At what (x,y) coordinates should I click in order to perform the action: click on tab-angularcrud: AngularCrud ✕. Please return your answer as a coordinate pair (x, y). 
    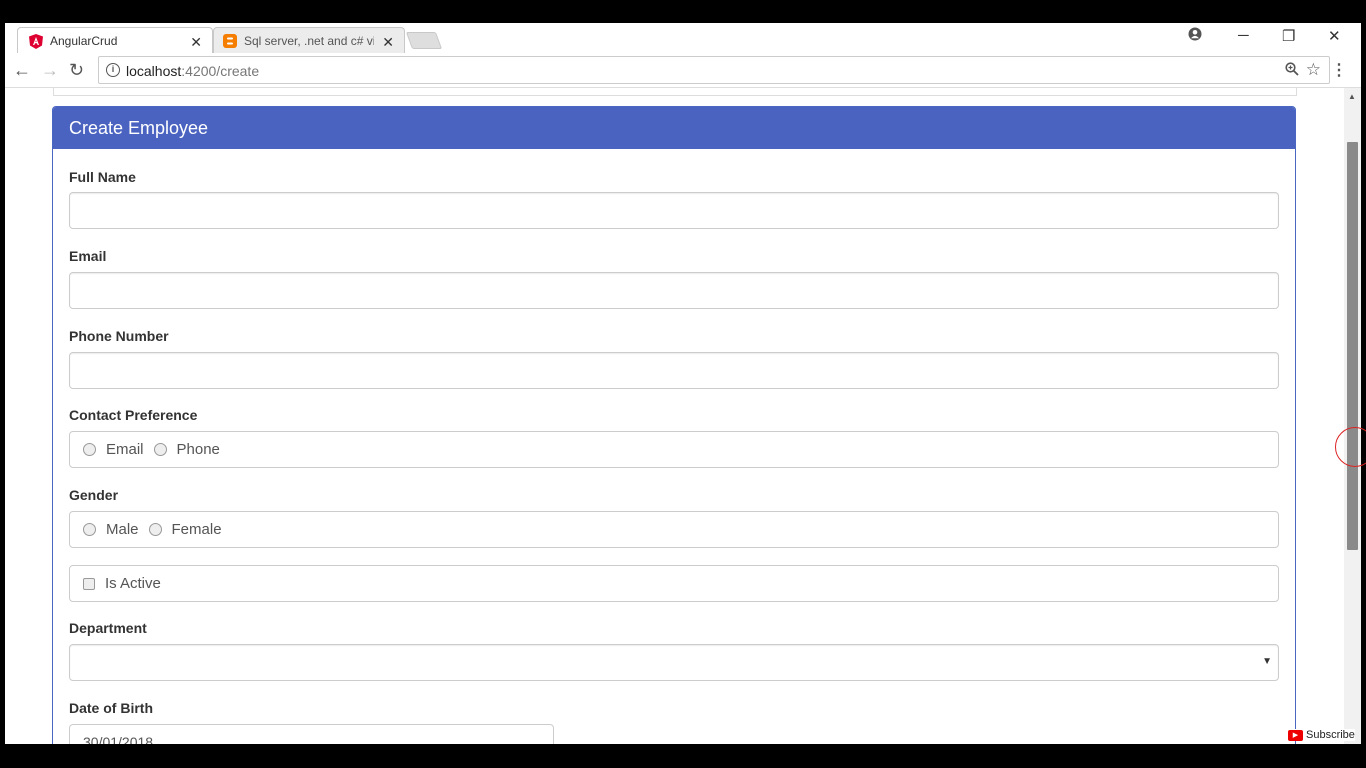
    Looking at the image, I should click on (115, 40).